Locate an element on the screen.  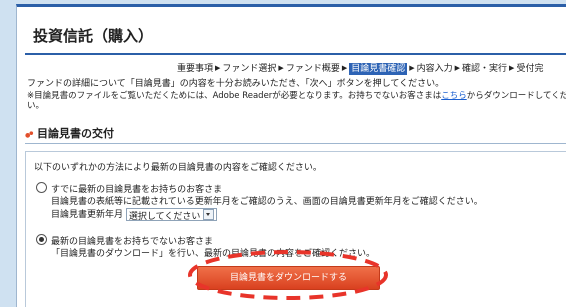
update-date-label: 目論見書更新年月 is located at coordinates (87, 215).